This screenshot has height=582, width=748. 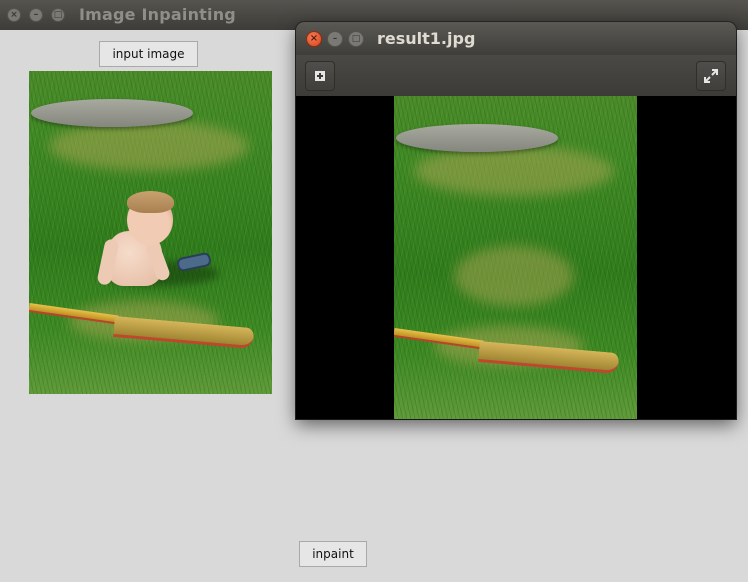 I want to click on result-window-title: result1.jpg, so click(x=426, y=38).